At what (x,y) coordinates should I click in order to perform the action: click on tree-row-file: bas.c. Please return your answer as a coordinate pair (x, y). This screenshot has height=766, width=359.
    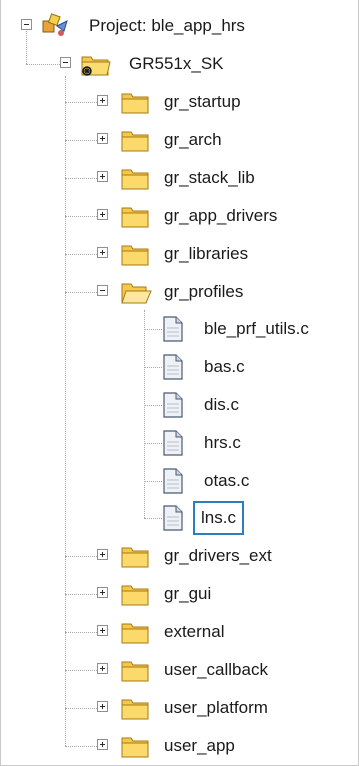
    Looking at the image, I should click on (180, 367).